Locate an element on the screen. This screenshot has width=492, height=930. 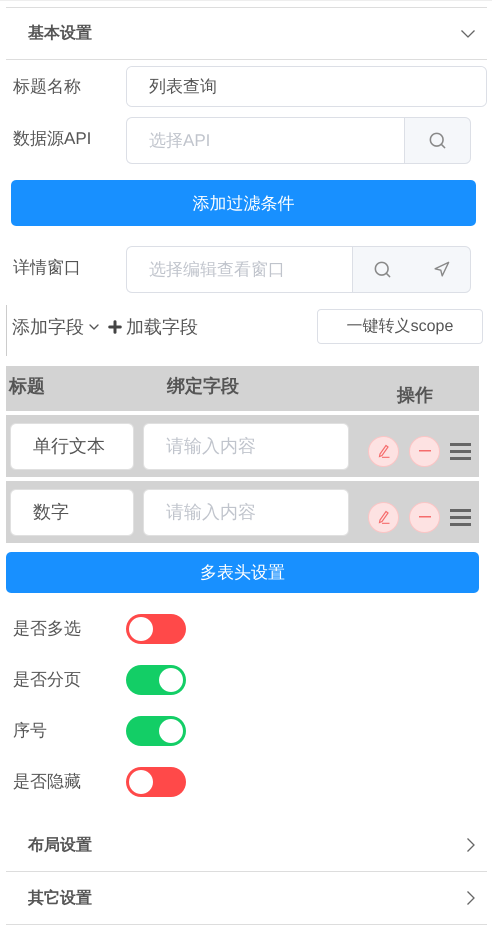
column-header: 绑定字段 is located at coordinates (203, 386).